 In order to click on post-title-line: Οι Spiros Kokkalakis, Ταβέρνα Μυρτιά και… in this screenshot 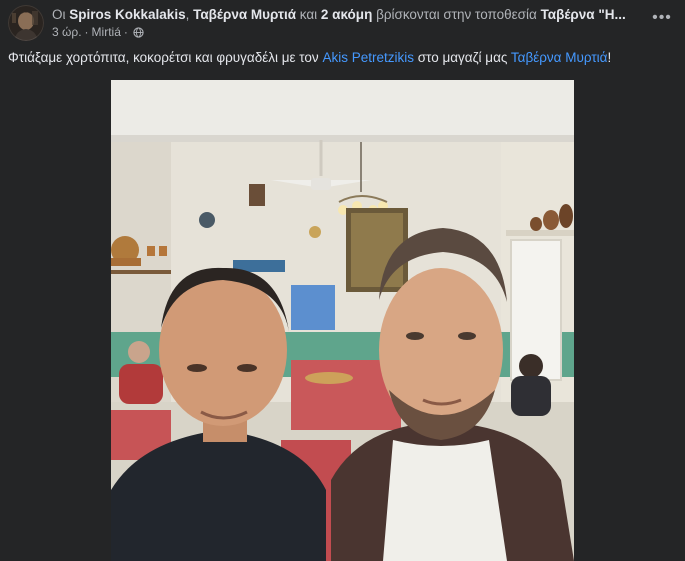, I will do `click(347, 15)`.